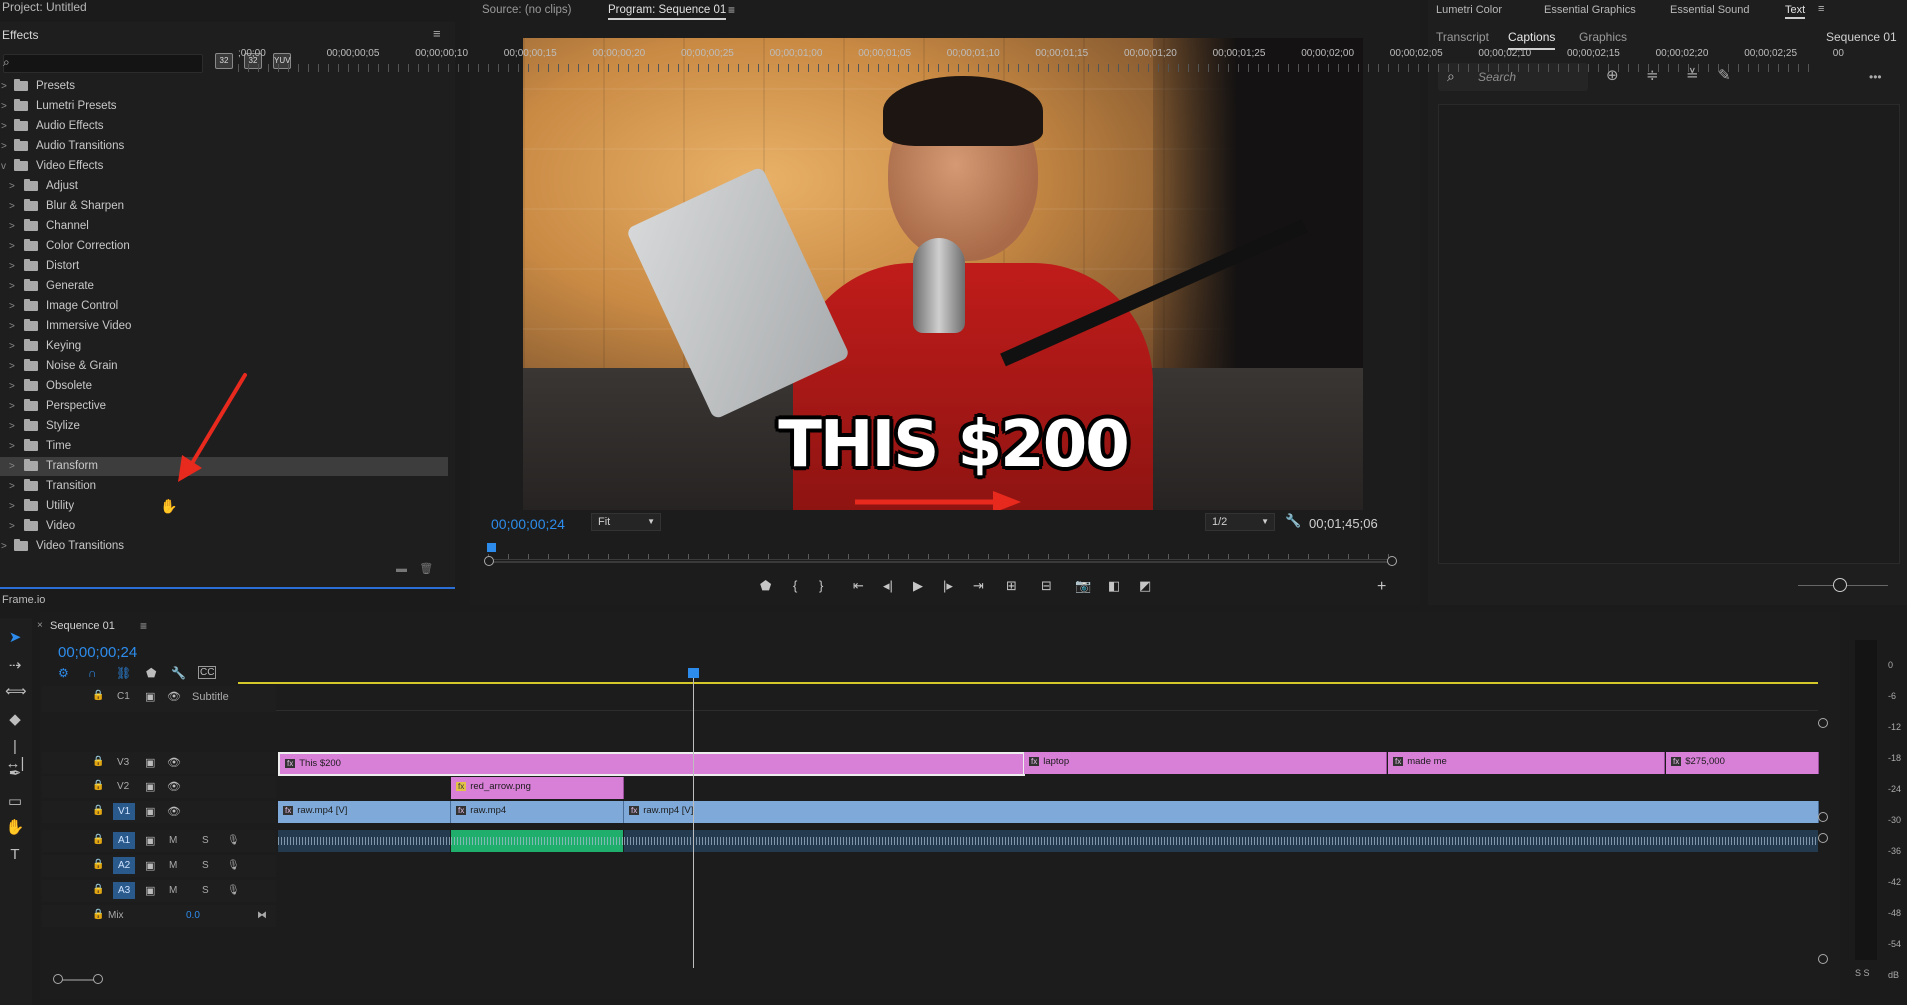 This screenshot has width=1907, height=1005. What do you see at coordinates (224, 206) in the screenshot?
I see `effects-tree-item: > Blur & Sharpen` at bounding box center [224, 206].